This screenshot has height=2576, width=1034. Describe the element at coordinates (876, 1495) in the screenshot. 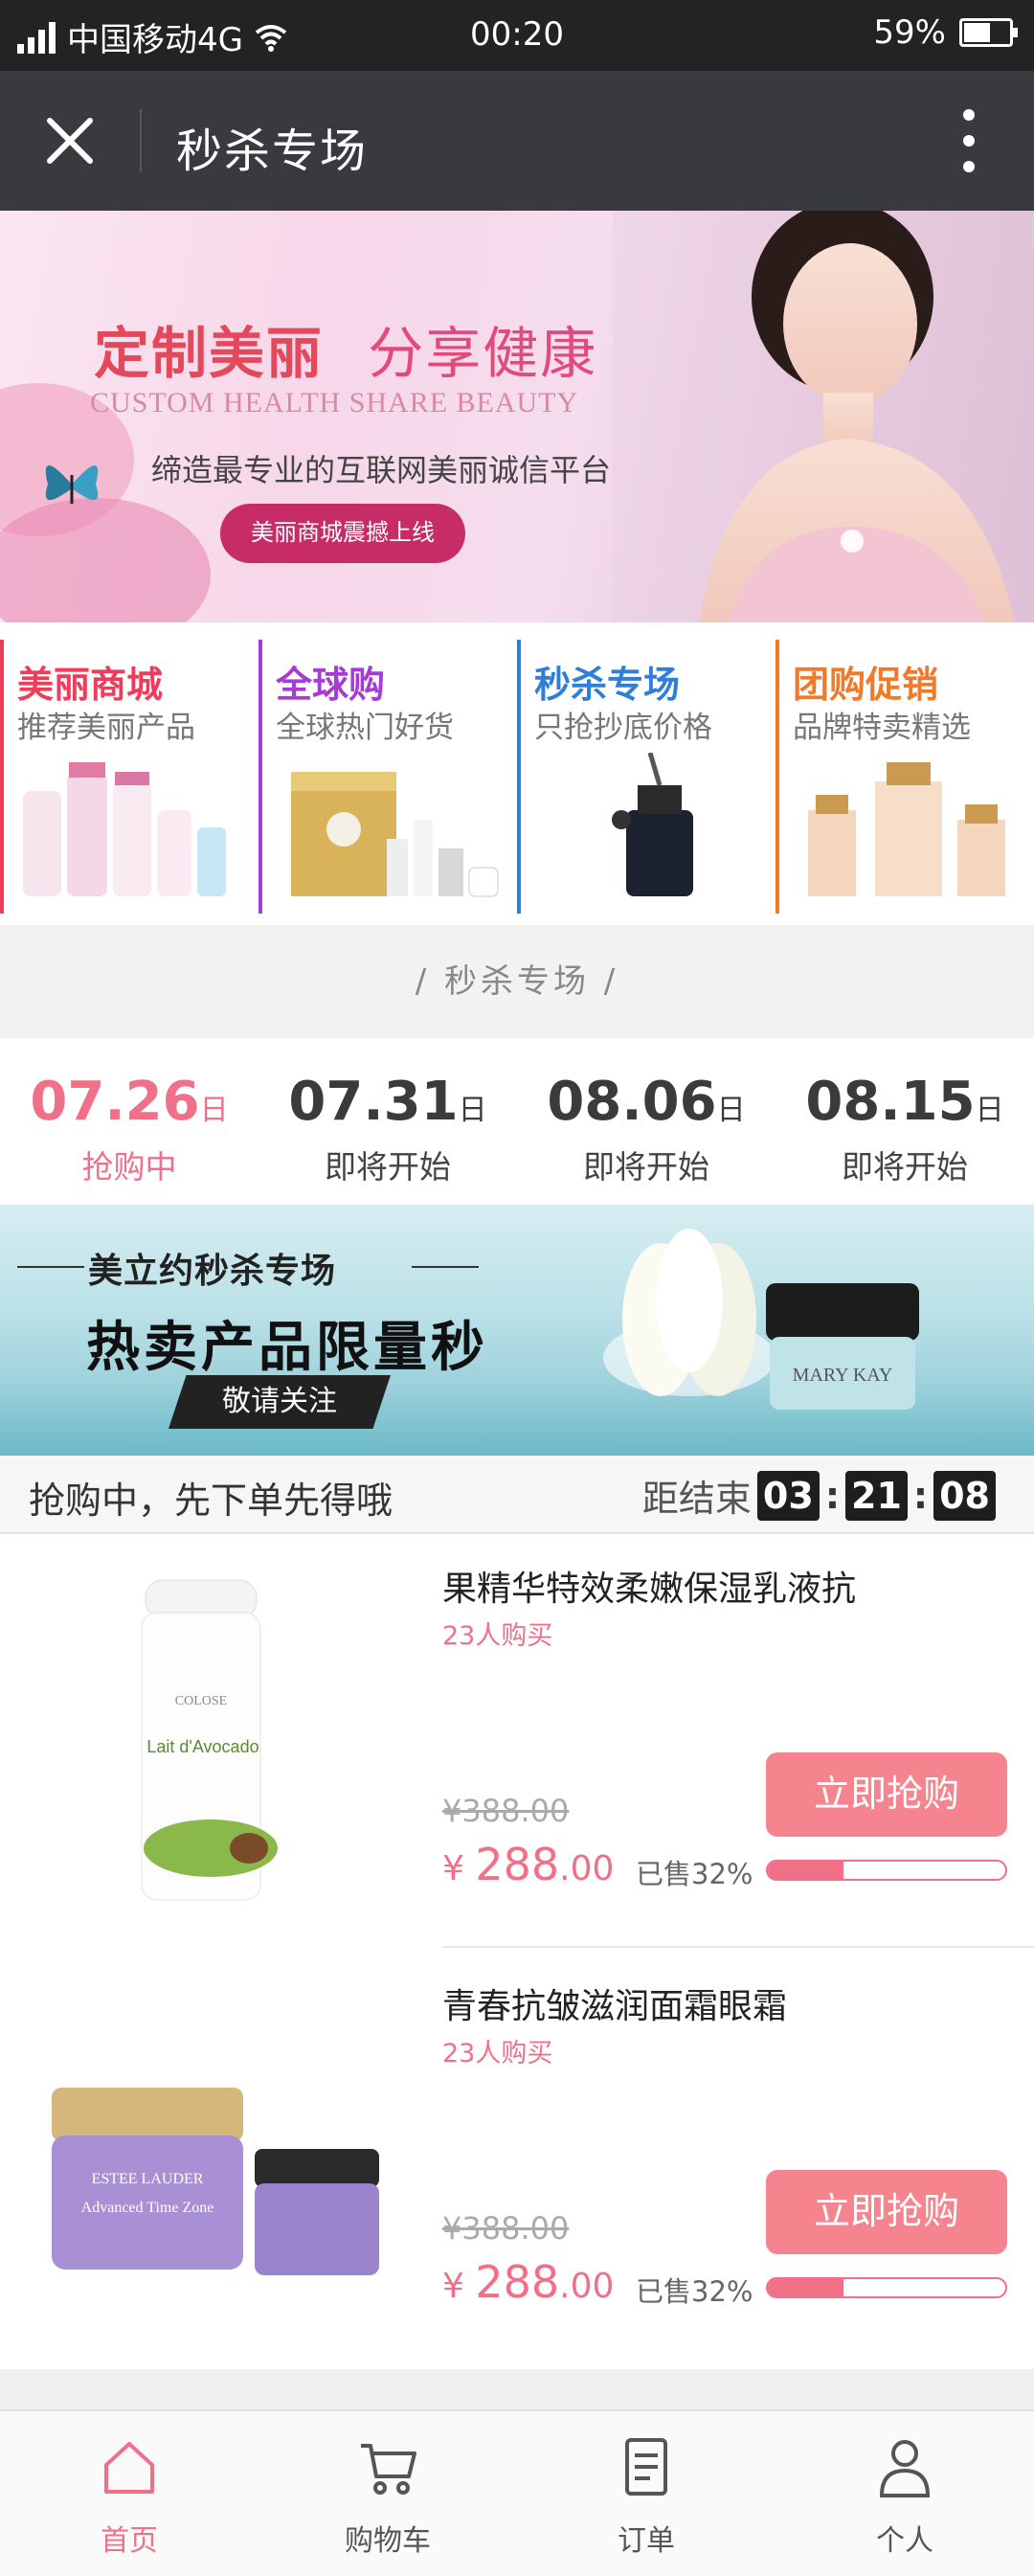

I see `countdown-minutes: 21` at that location.